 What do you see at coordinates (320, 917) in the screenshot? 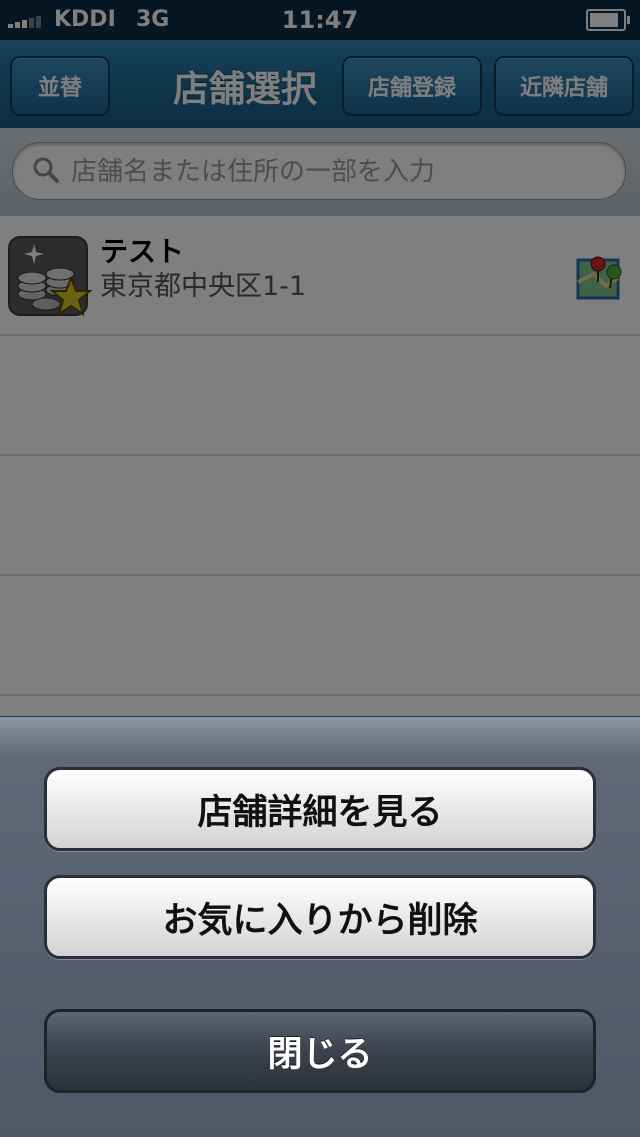
I see `remove-favorite-button: お気に入りから削除` at bounding box center [320, 917].